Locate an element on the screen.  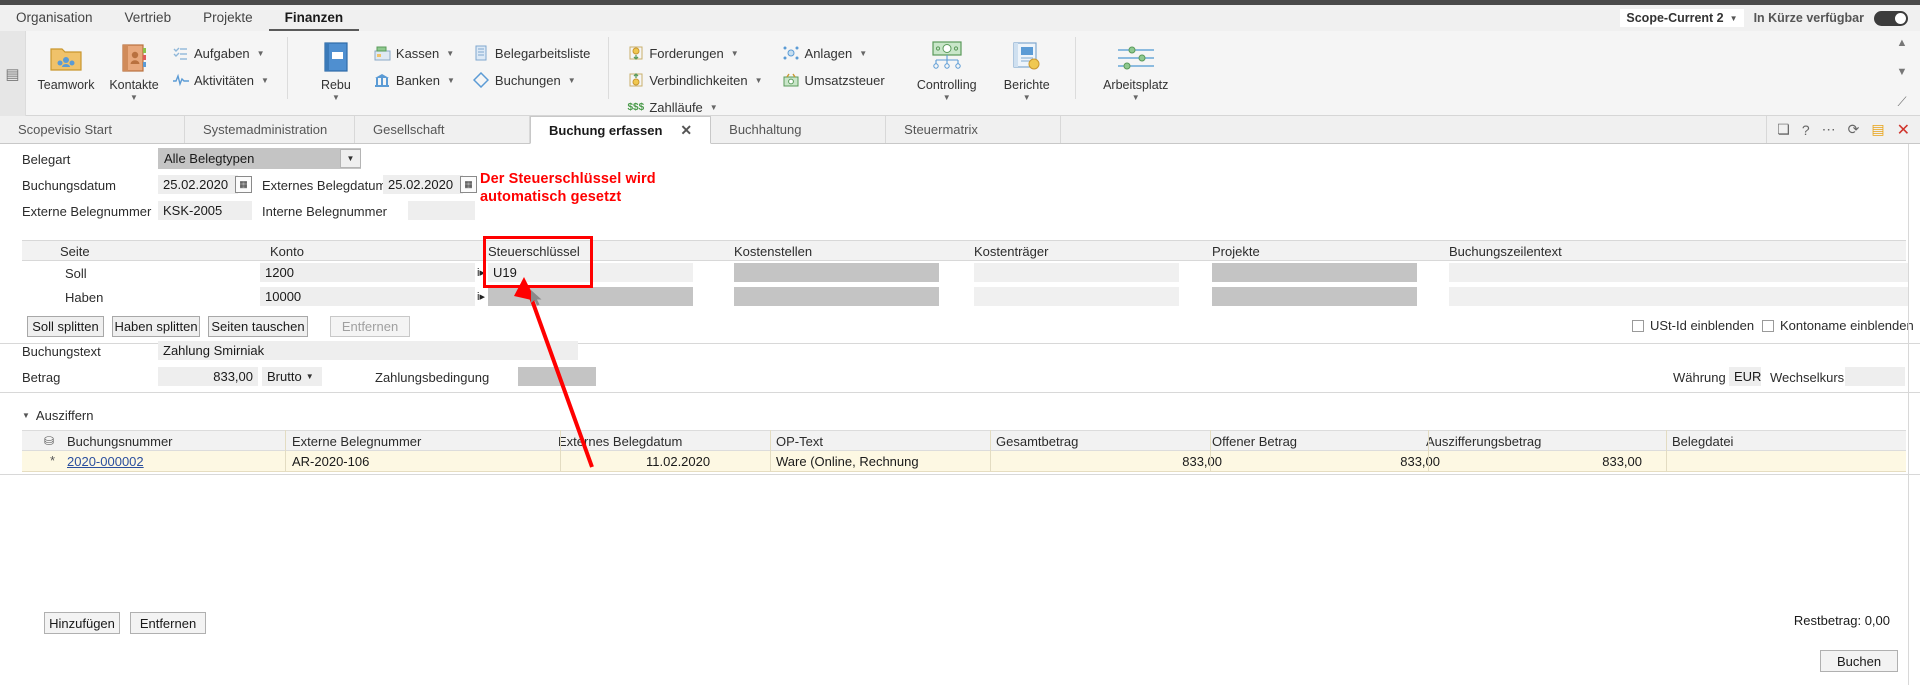
scope-selector: Scope-Current 2 ▼ is located at coordinates (1682, 18).